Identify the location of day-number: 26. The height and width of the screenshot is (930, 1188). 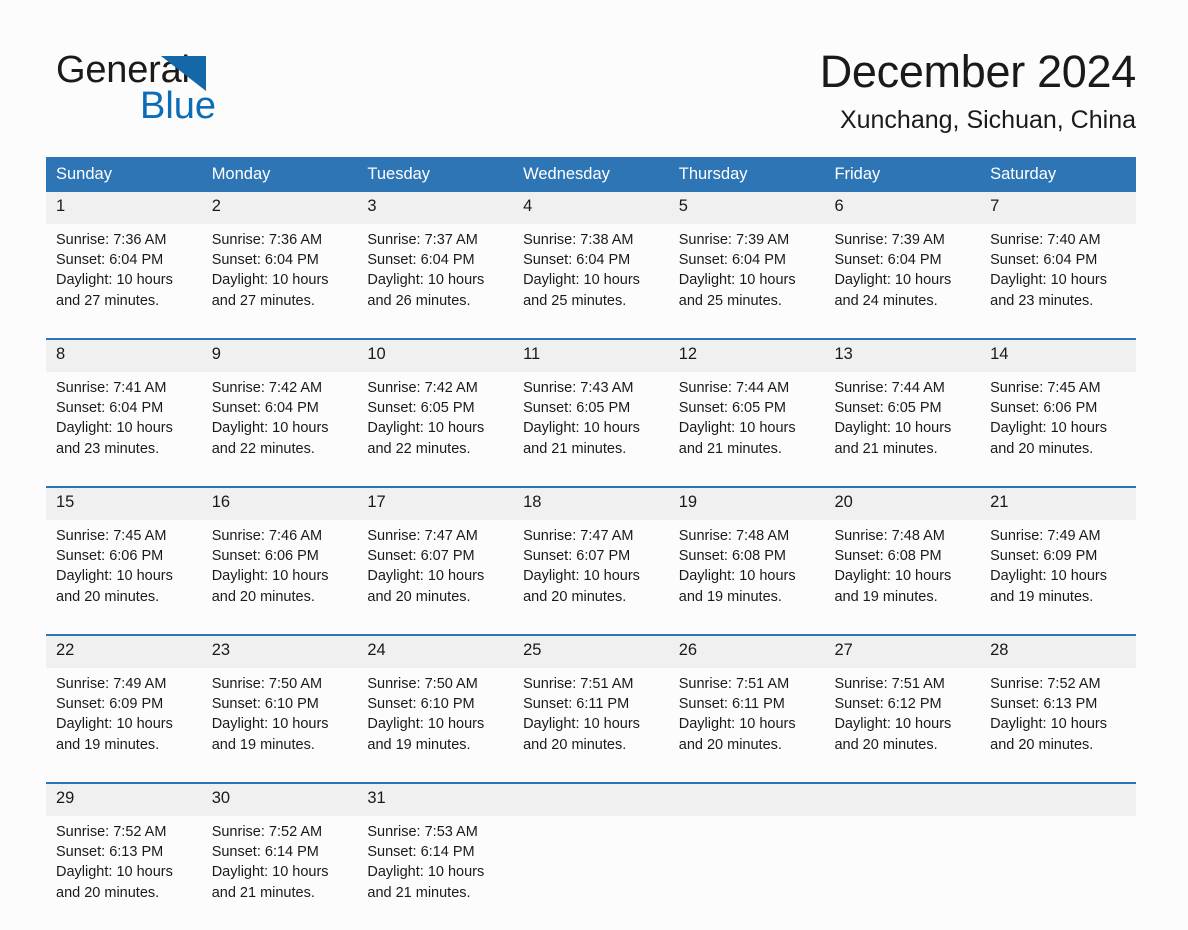
(746, 652).